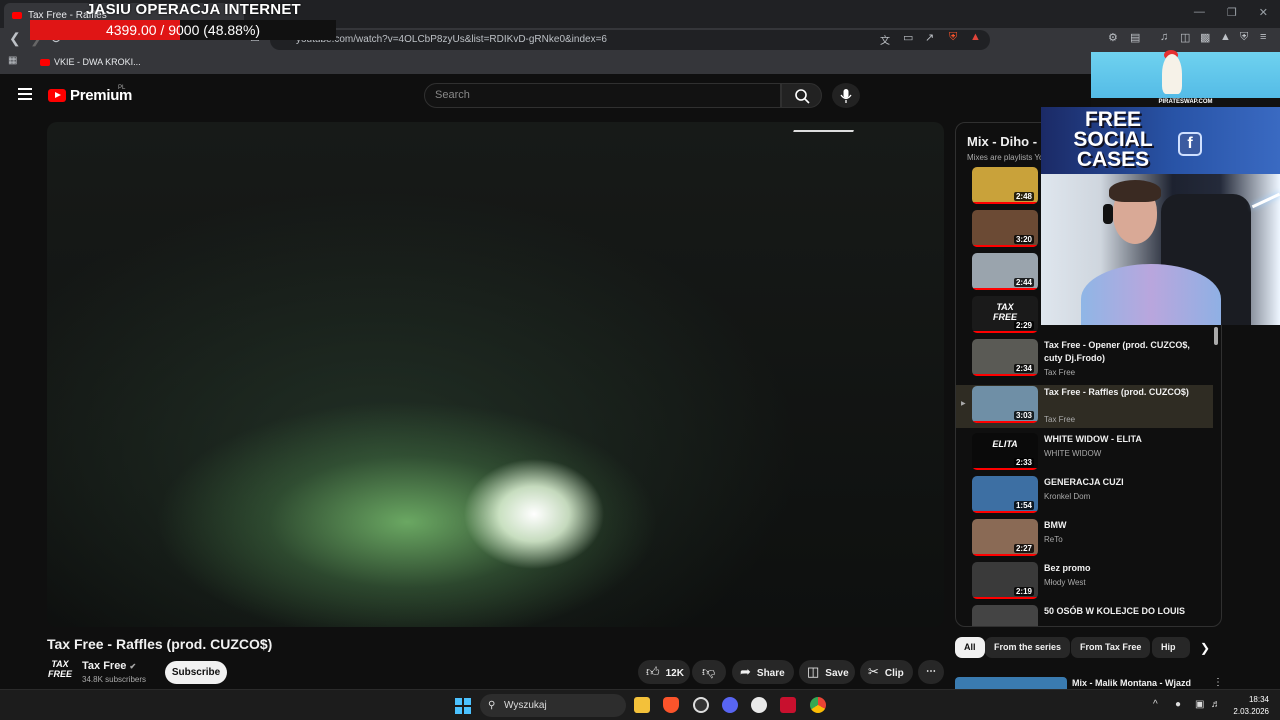  I want to click on playlist-item: 1:54 GENERACJA CUZI Kronkel Dom, so click(1084, 496).